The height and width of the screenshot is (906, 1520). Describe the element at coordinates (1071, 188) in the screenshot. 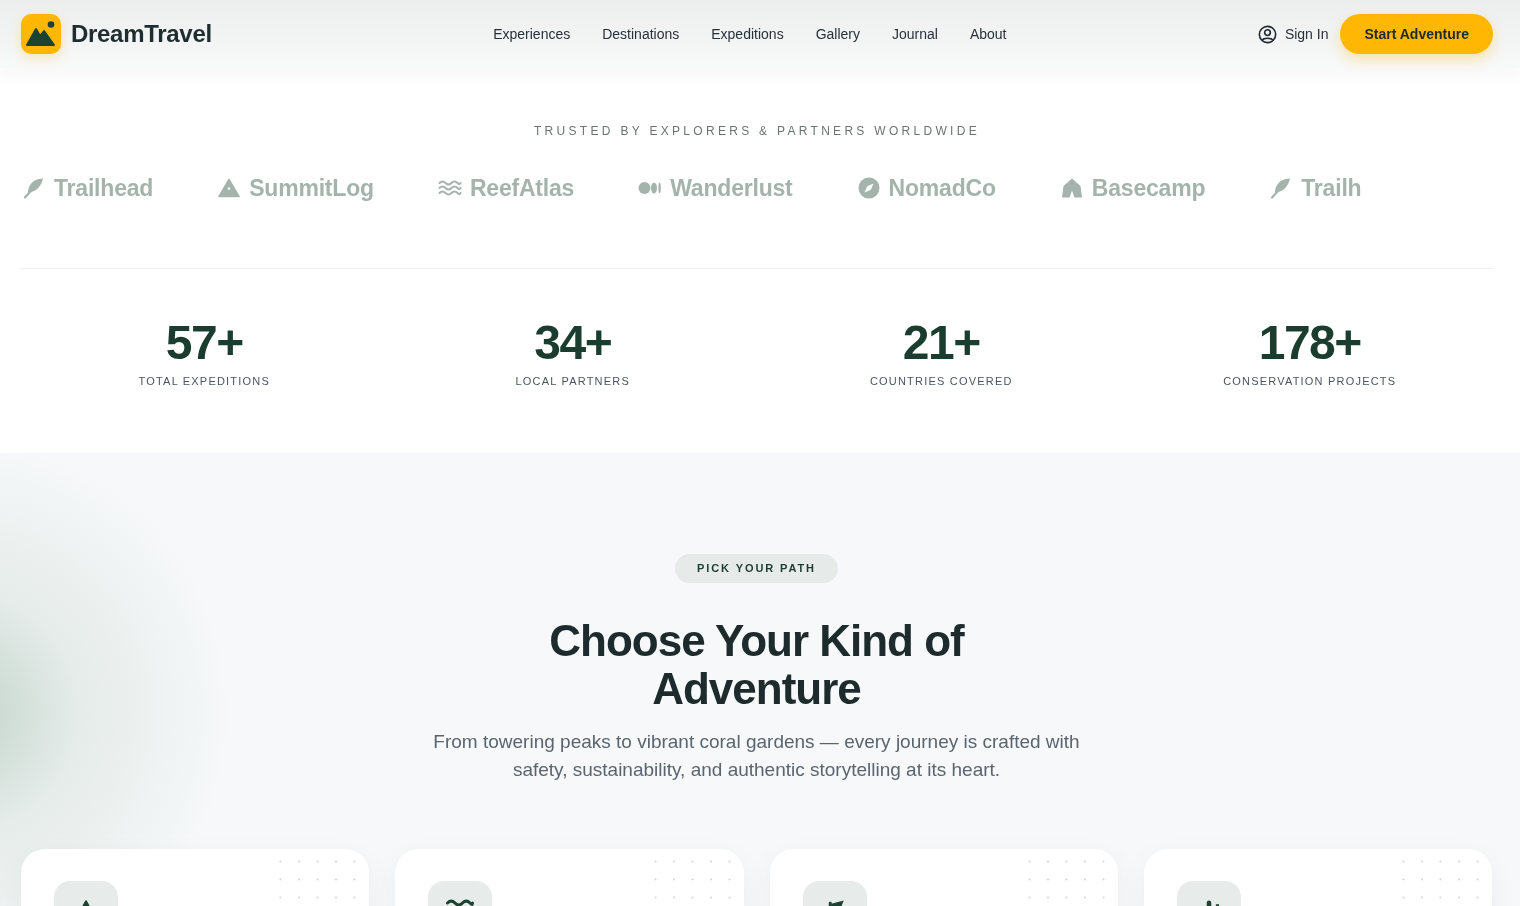

I see `tent-icon` at that location.